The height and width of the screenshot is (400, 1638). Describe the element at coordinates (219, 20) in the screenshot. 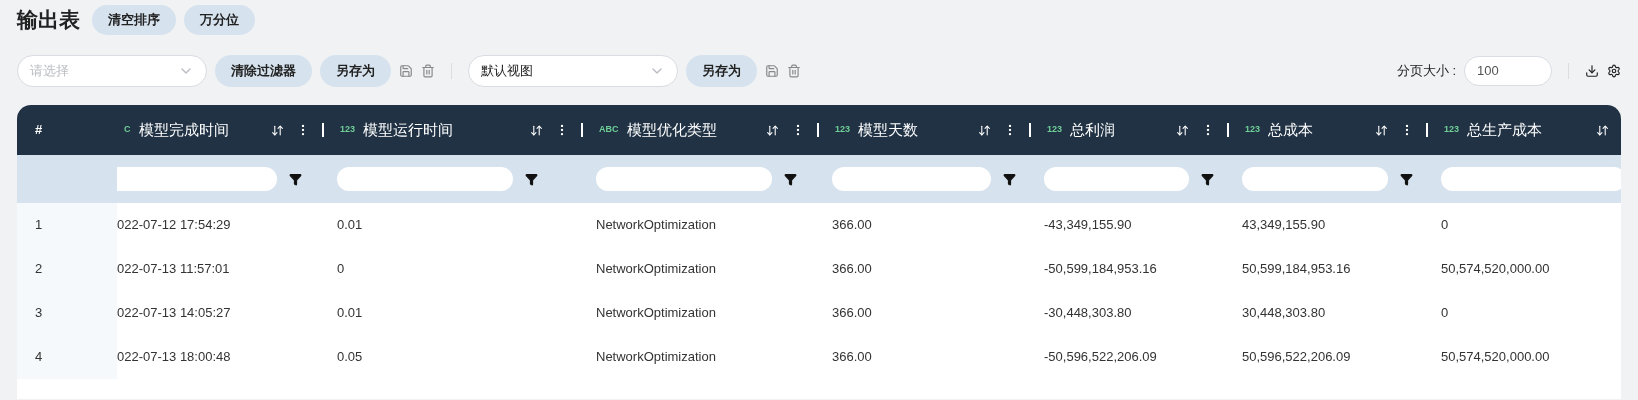

I see `toolbar-button: 万分位` at that location.